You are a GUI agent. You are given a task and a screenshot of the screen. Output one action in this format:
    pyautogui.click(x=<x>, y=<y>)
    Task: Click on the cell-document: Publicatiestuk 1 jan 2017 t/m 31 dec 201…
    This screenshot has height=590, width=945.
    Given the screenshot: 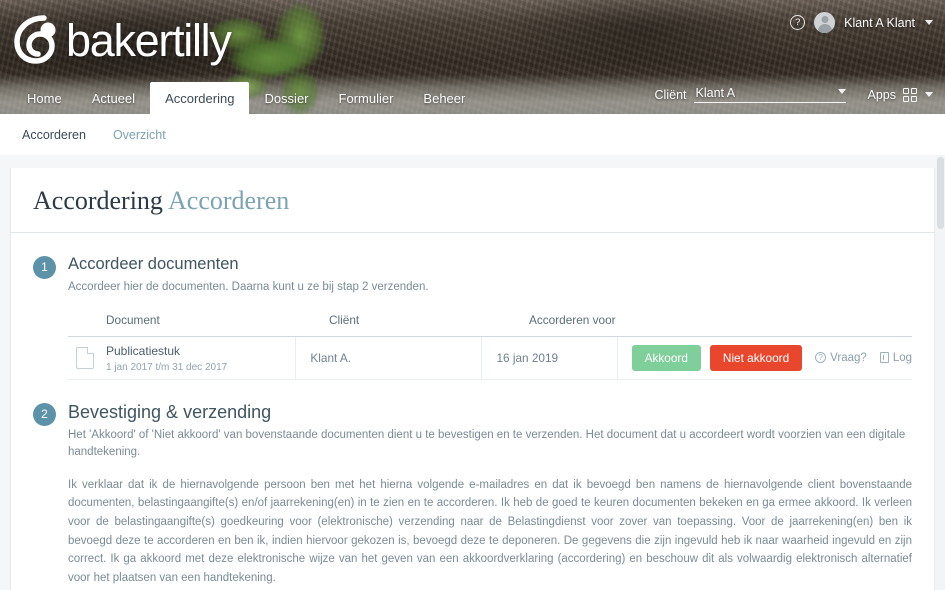 What is the action you would take?
    pyautogui.click(x=182, y=357)
    